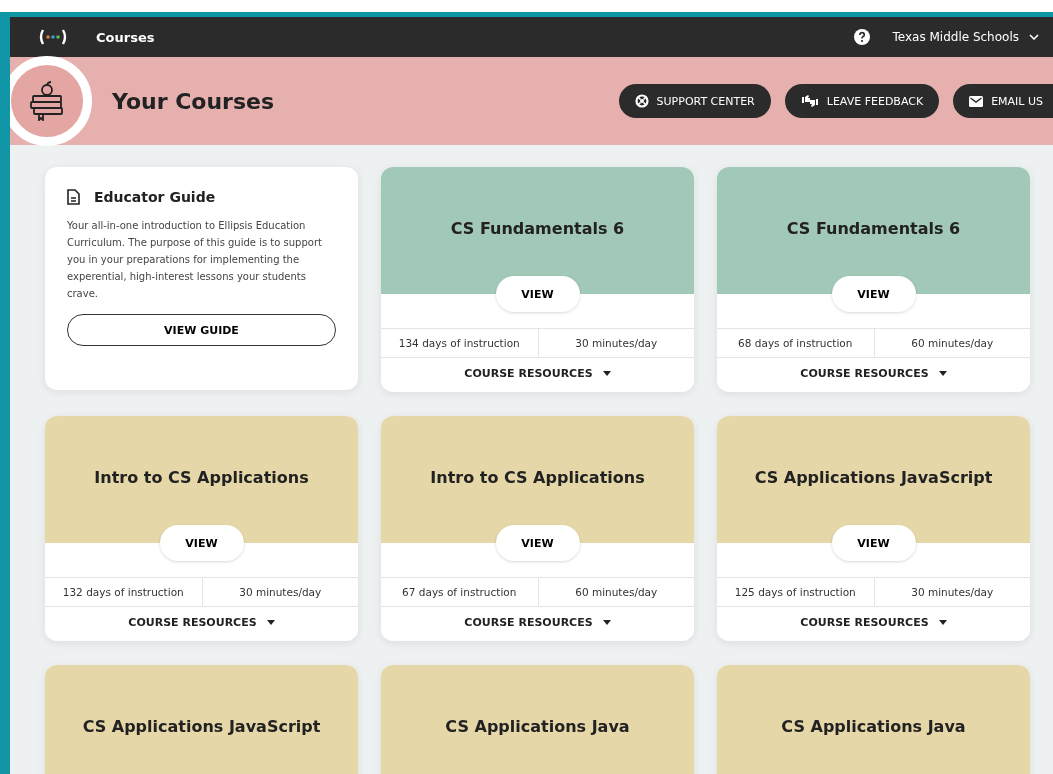  Describe the element at coordinates (641, 101) in the screenshot. I see `lifebuoy-icon` at that location.